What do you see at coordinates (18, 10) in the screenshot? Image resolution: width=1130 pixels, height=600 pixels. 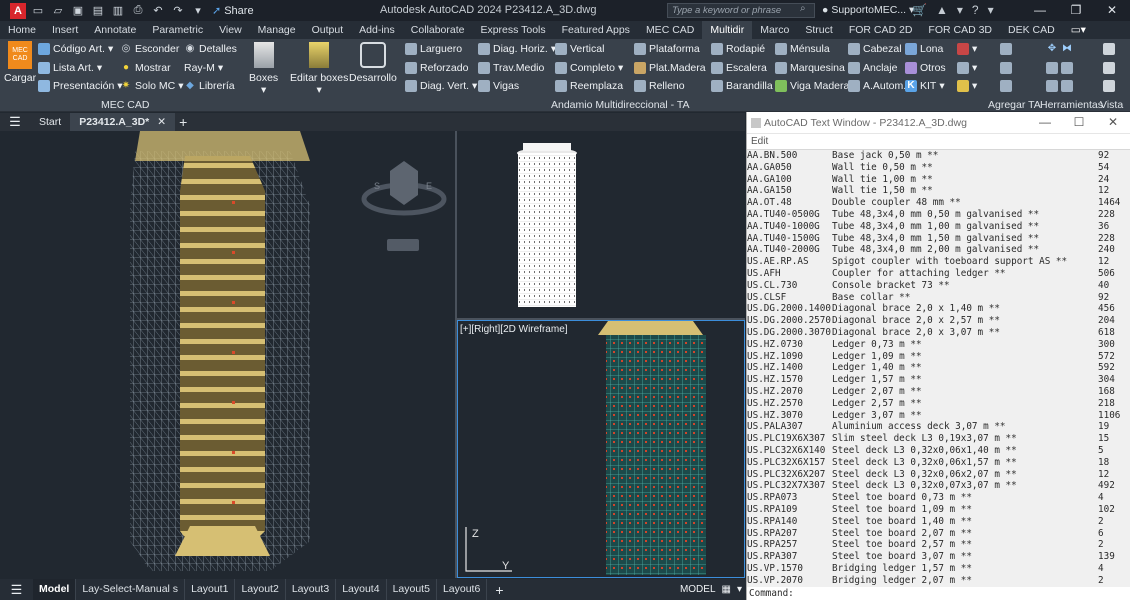 I see `autocad-app-button: A` at bounding box center [18, 10].